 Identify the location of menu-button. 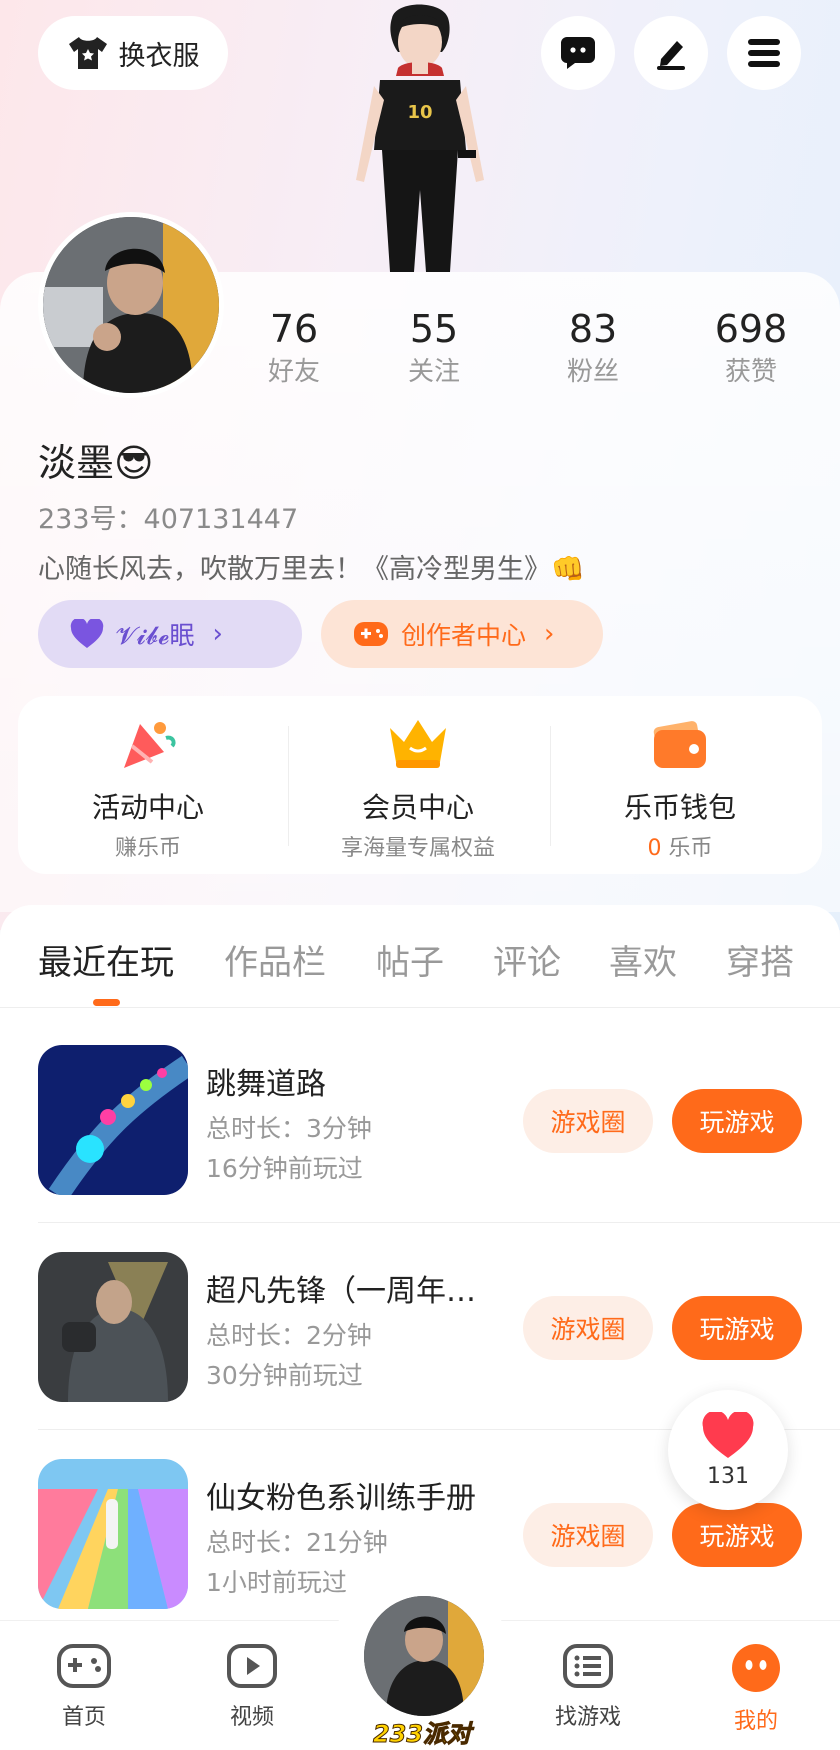
(764, 53).